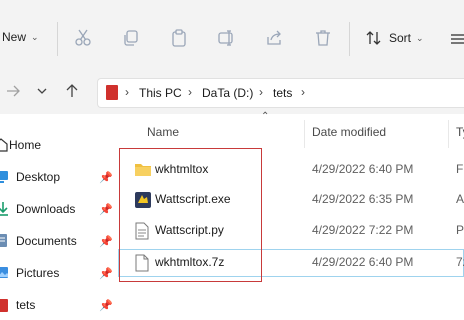  I want to click on view-button, so click(457, 39).